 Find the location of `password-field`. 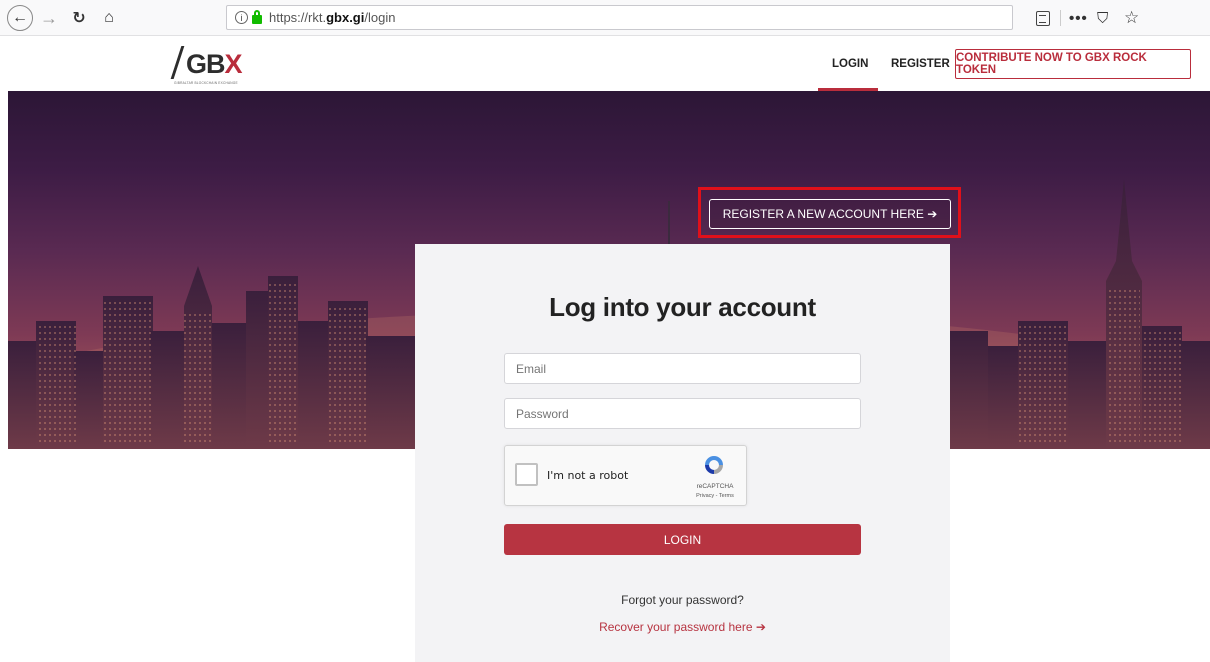

password-field is located at coordinates (682, 413).